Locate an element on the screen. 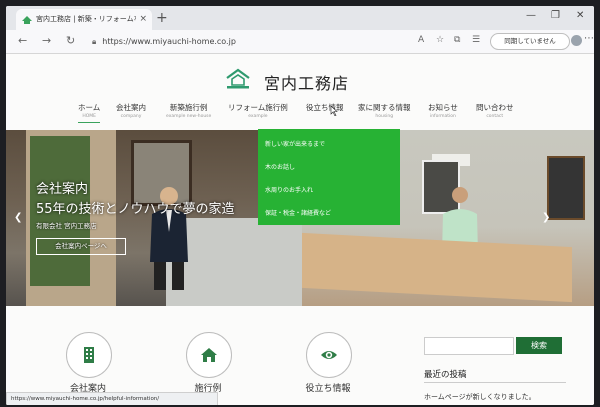 Image resolution: width=600 pixels, height=407 pixels. helpful-info-dropdown: 新しい家が出来るまで 木のお話し 水周りのお手入れ 保証・税金・諸経費など is located at coordinates (329, 177).